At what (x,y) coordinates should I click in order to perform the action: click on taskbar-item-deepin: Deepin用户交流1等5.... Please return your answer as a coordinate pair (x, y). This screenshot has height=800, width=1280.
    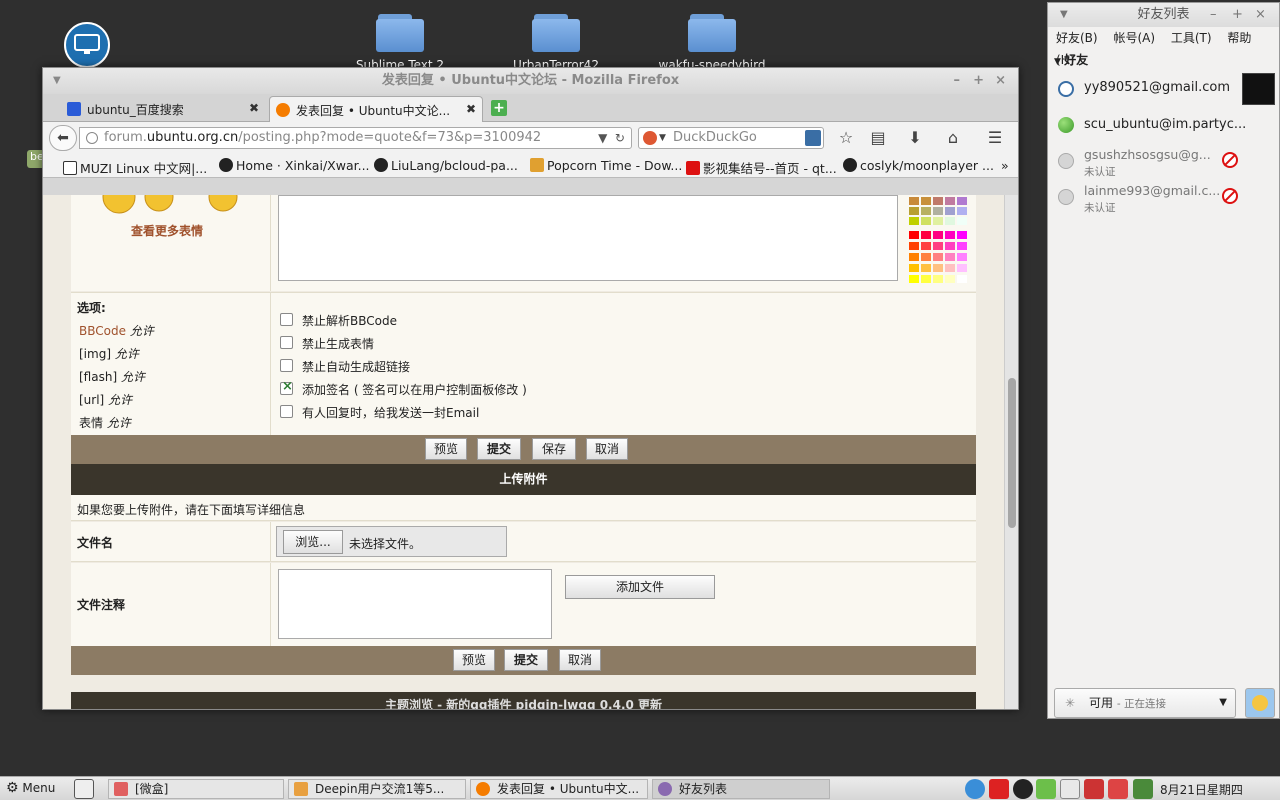
    Looking at the image, I should click on (377, 789).